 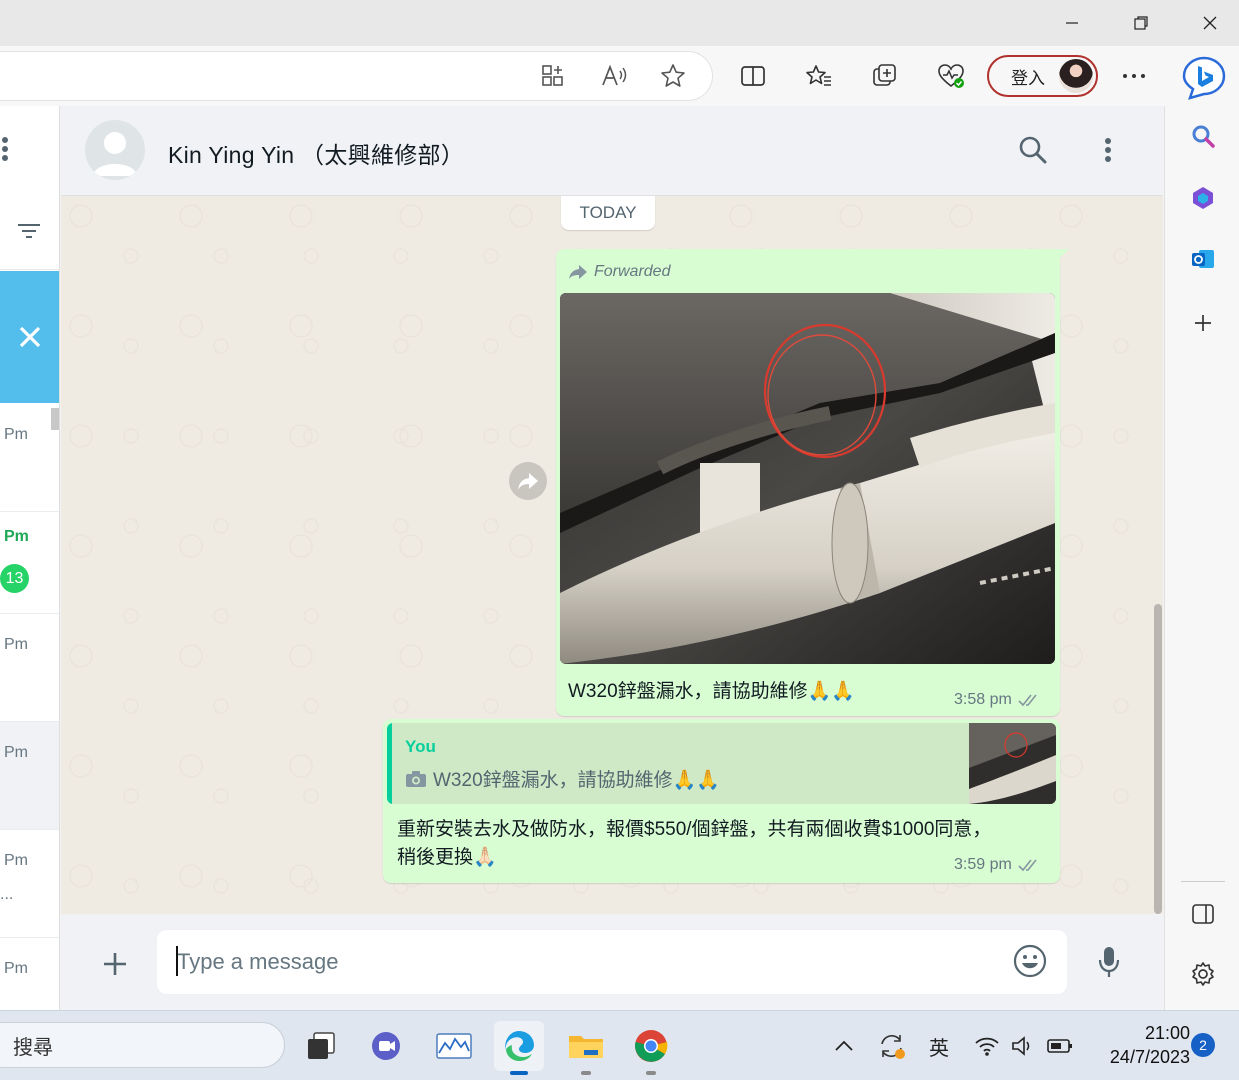 What do you see at coordinates (753, 76) in the screenshot?
I see `split-screen-icon` at bounding box center [753, 76].